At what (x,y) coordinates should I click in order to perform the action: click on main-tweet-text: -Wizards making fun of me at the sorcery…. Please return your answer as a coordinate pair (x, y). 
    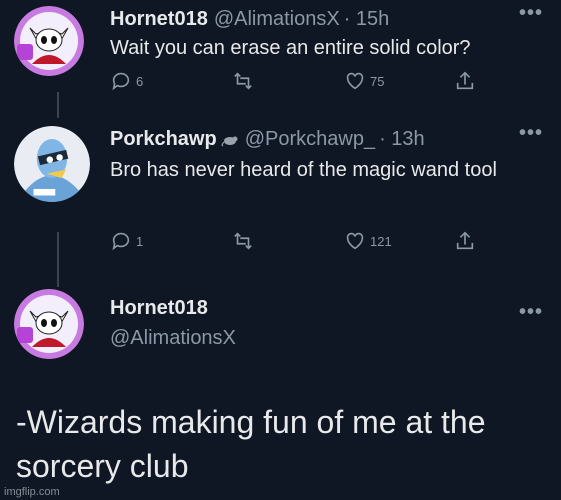
    Looking at the image, I should click on (251, 444).